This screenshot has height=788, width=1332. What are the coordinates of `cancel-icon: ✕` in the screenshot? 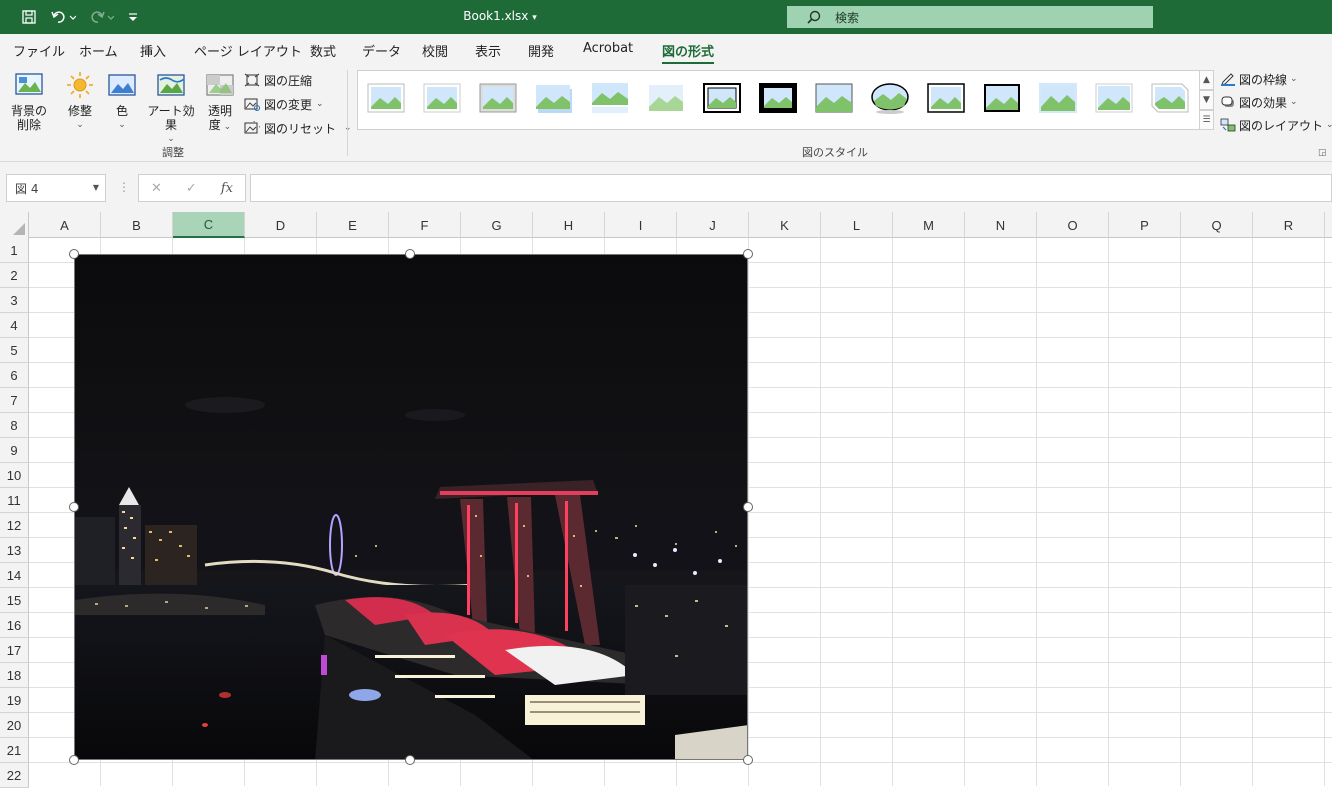 It's located at (156, 188).